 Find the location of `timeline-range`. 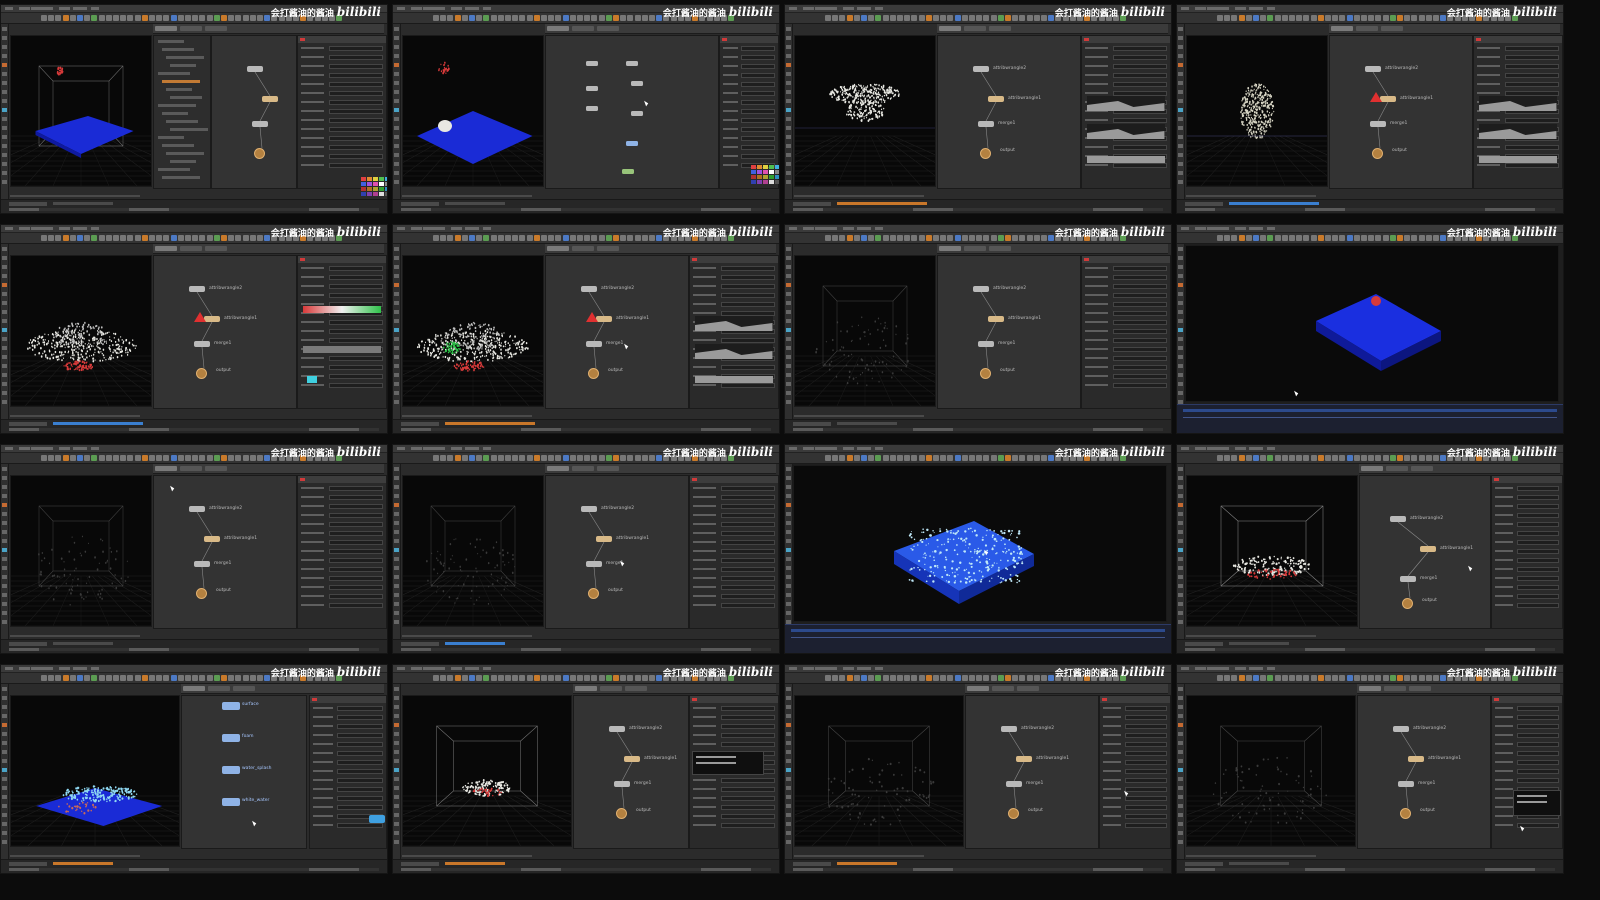

timeline-range is located at coordinates (867, 863).